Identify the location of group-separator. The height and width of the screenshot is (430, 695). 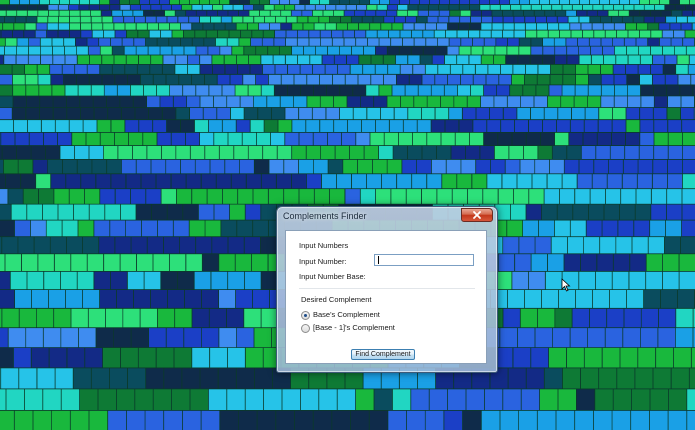
(387, 288).